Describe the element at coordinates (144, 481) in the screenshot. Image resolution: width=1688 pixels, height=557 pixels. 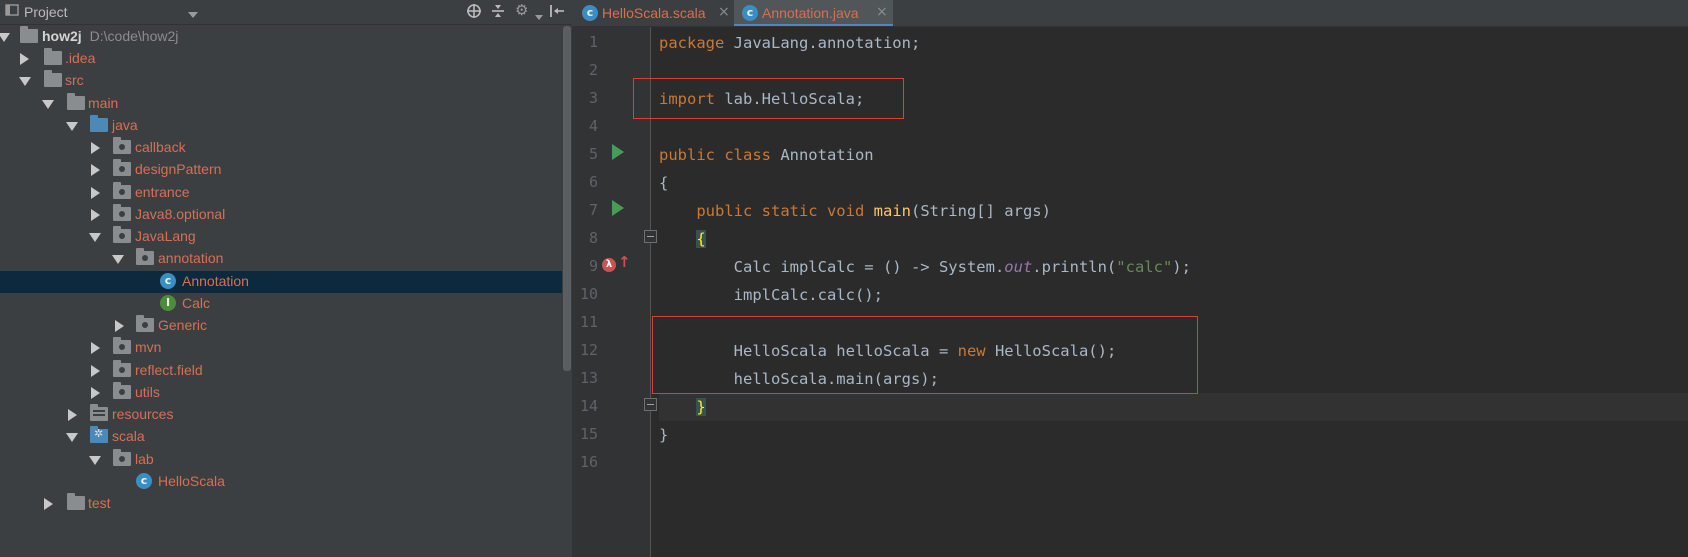
I see `scala-class-icon: c` at that location.